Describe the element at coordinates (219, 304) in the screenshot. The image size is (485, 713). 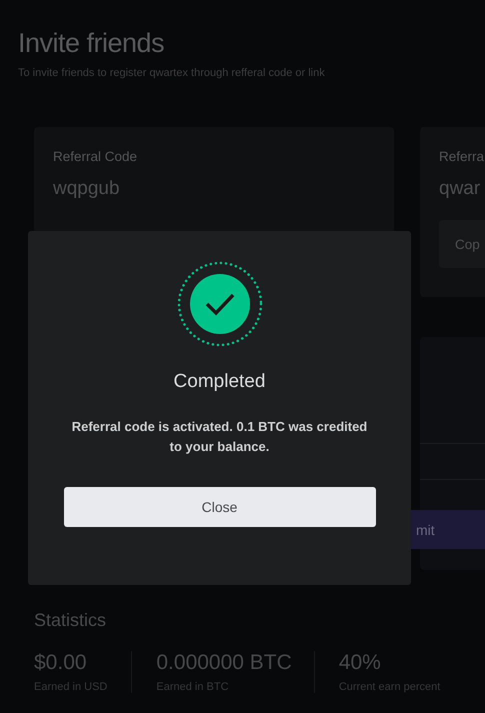
I see `check-icon` at that location.